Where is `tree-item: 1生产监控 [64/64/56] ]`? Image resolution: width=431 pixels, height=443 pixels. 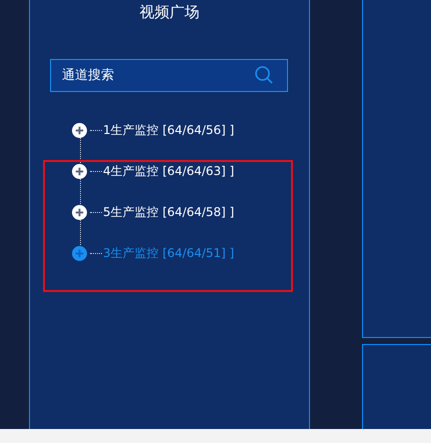 tree-item: 1生产监控 [64/64/56] ] is located at coordinates (190, 130).